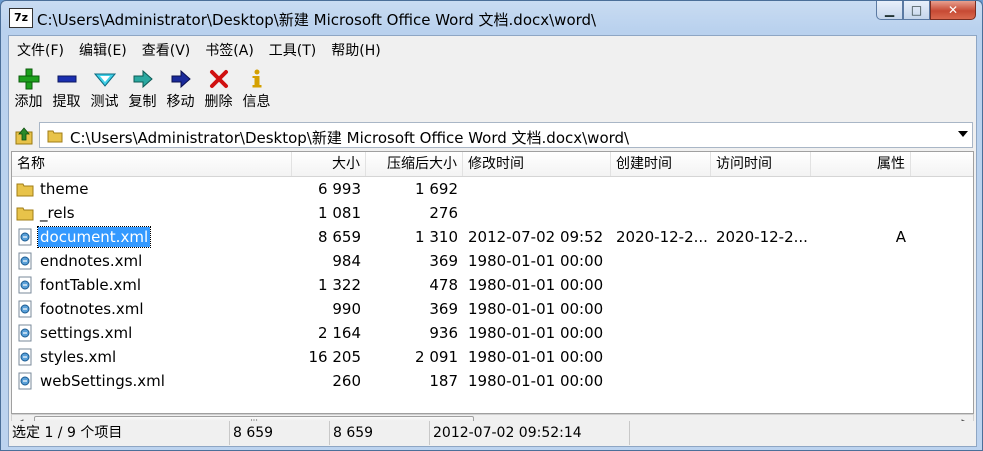 The height and width of the screenshot is (451, 983). What do you see at coordinates (256, 102) in the screenshot?
I see `info-label: 信息` at bounding box center [256, 102].